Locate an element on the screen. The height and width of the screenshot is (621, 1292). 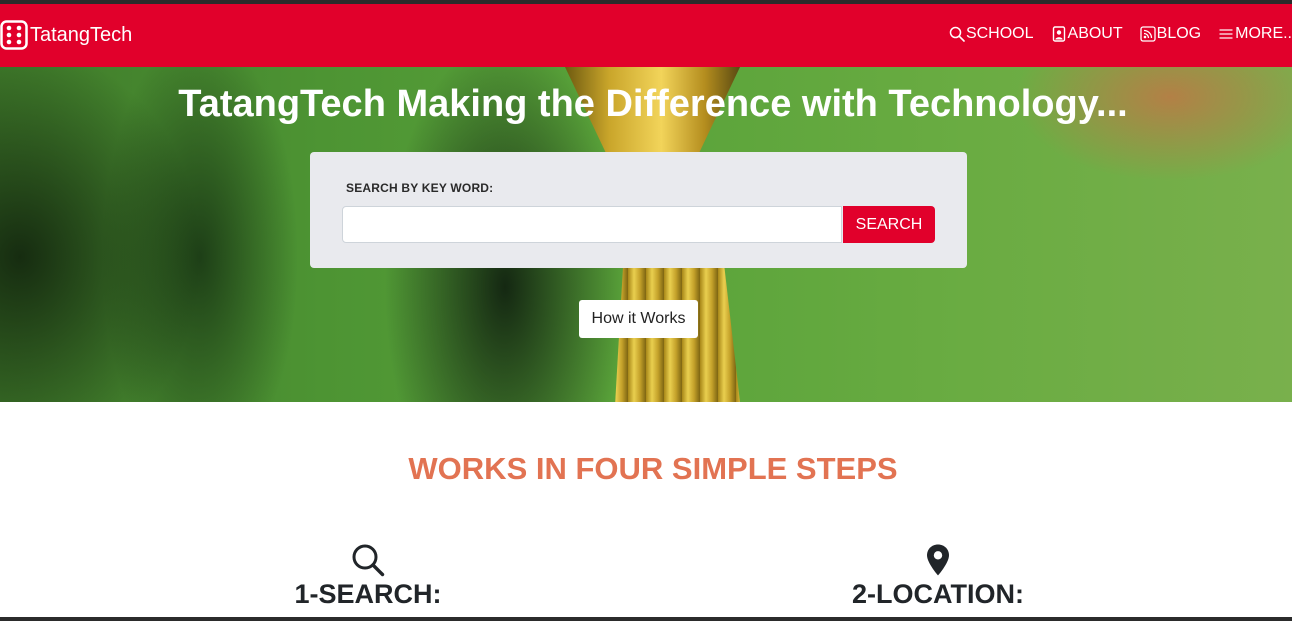
step-title: 2-LOCATION: is located at coordinates (938, 594).